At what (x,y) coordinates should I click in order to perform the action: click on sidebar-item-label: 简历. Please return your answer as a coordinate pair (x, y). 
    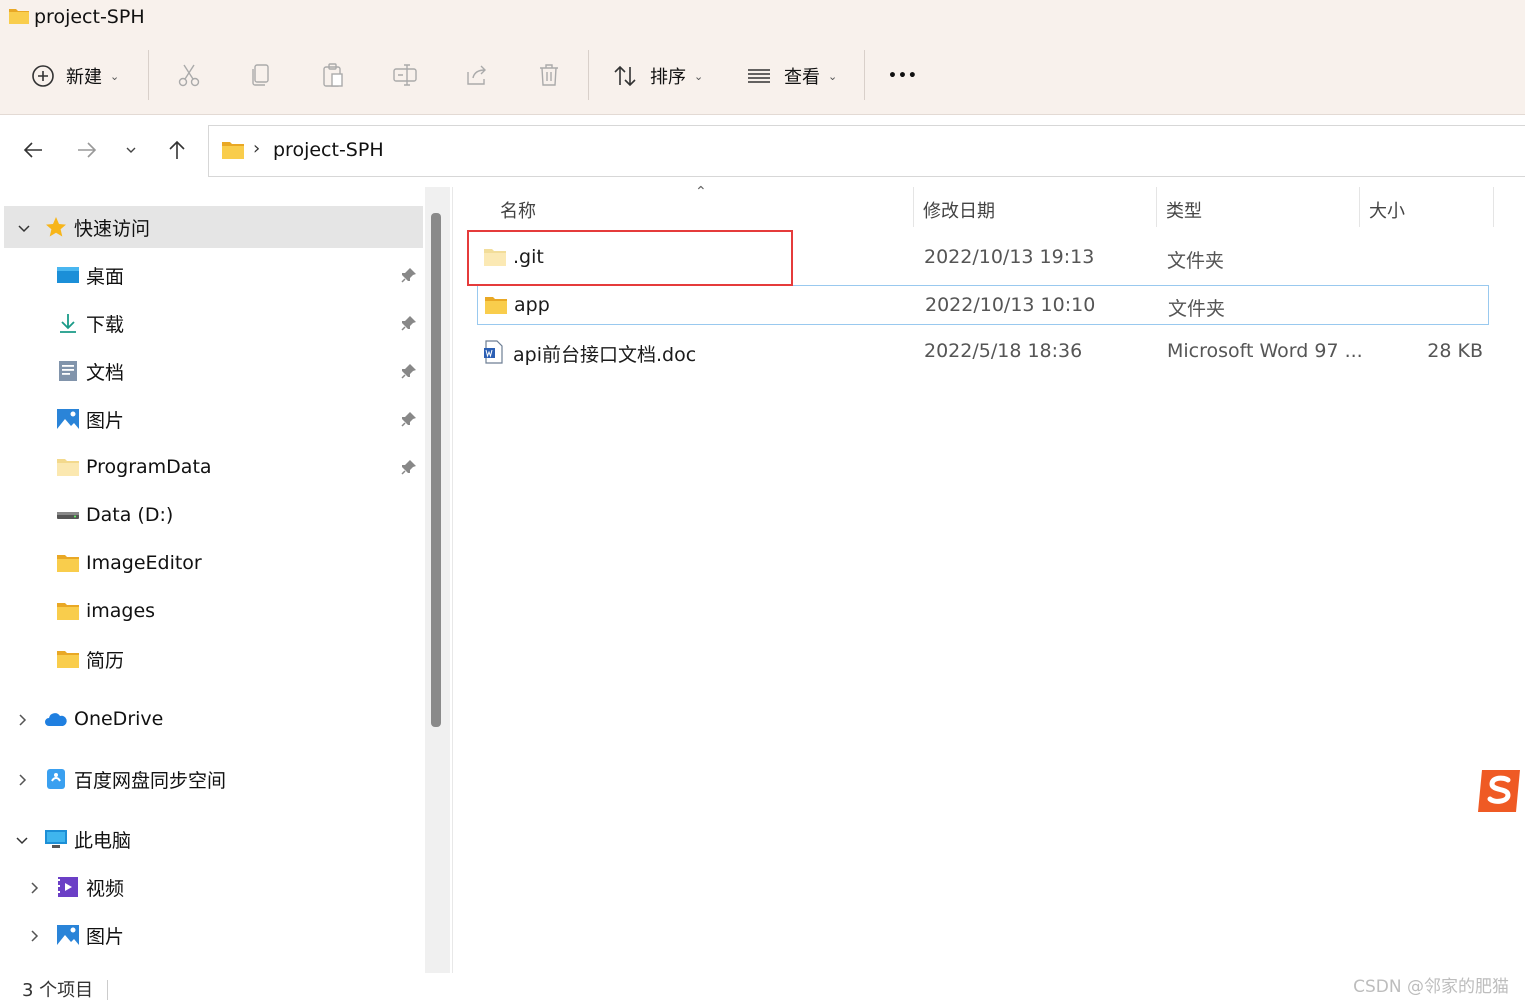
    Looking at the image, I should click on (105, 660).